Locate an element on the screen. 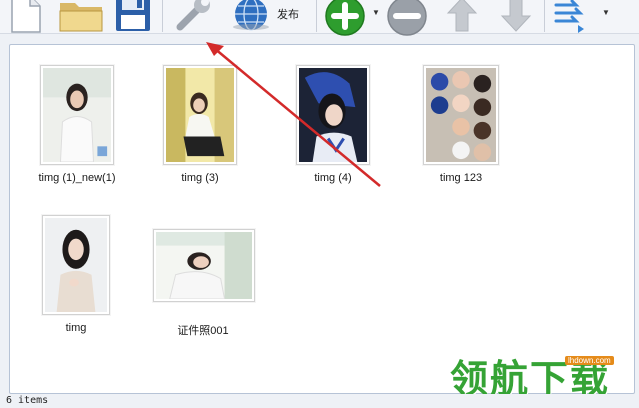  thumbnail-caption: timg (4) is located at coordinates (333, 178).